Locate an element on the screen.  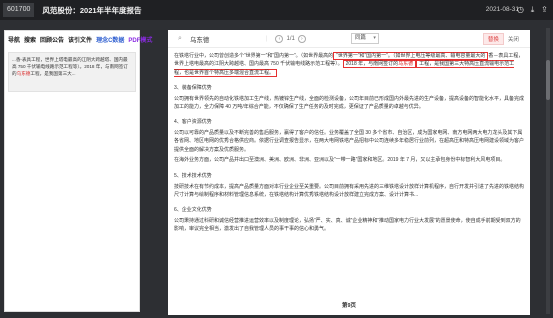
find-bar: ⌕ 乌东德 | ‹ 1/1 › 同篇 替换 关闭 is located at coordinates (349, 39).